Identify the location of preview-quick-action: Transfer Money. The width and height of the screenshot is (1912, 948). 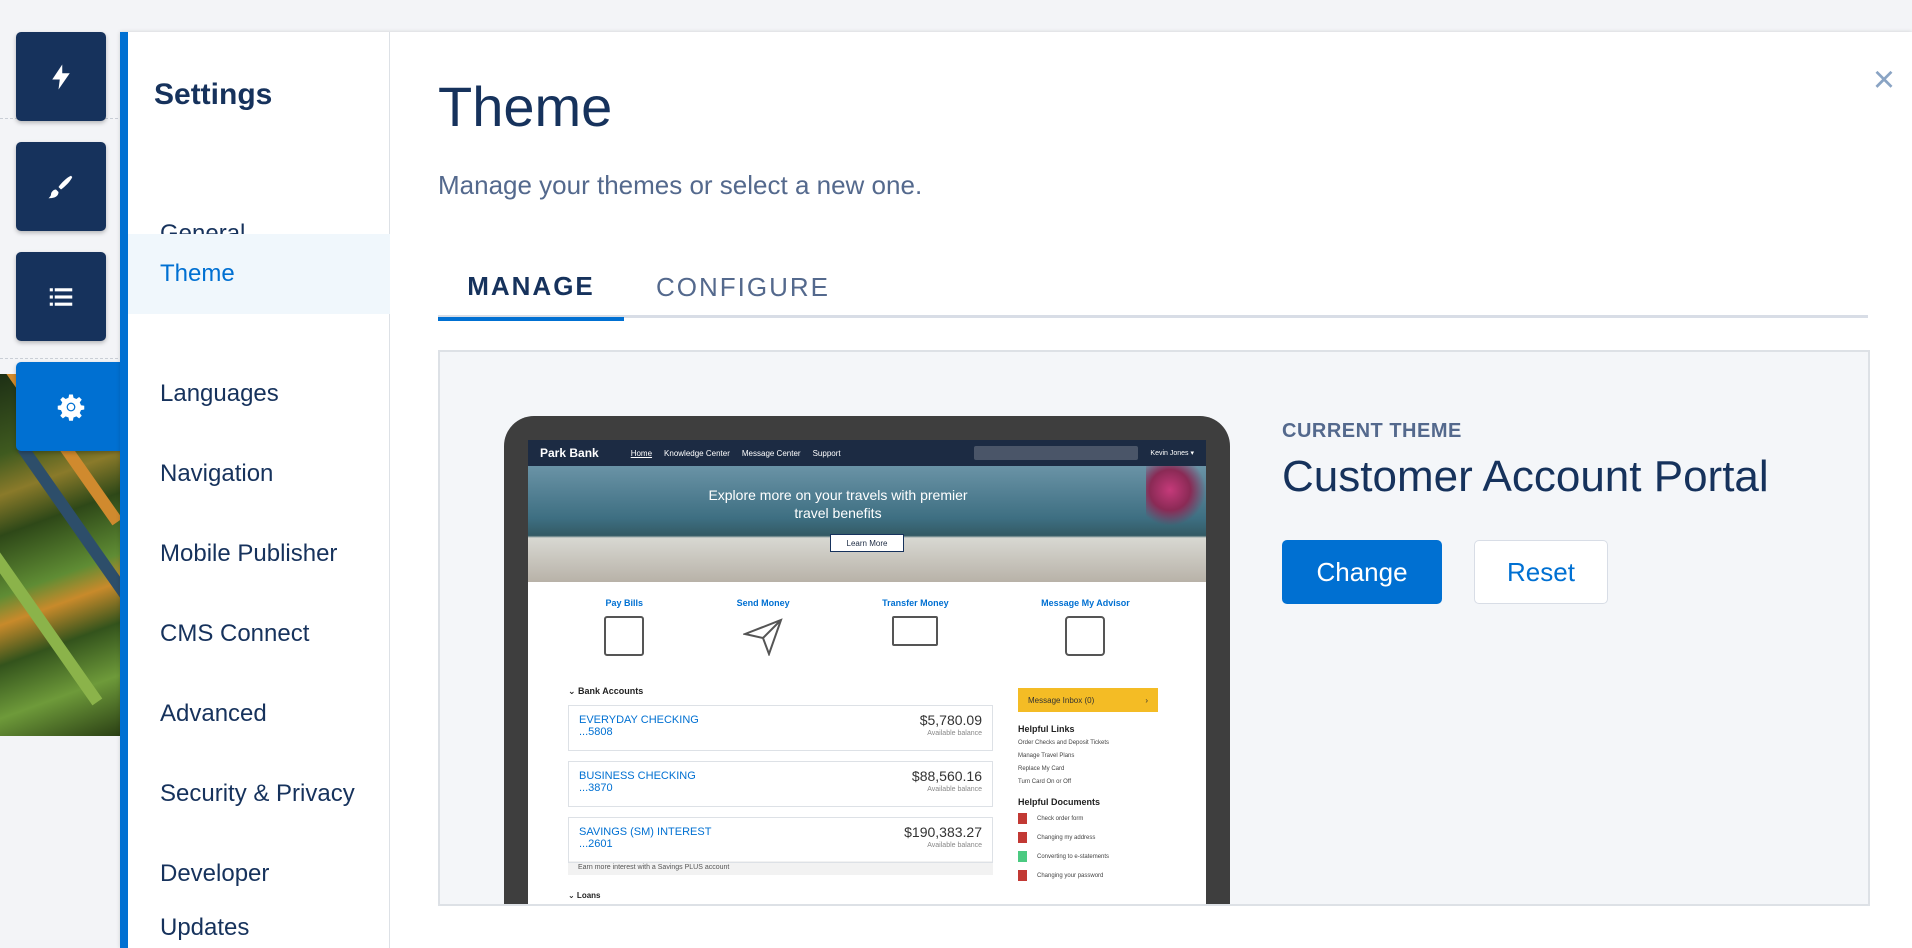
(915, 640).